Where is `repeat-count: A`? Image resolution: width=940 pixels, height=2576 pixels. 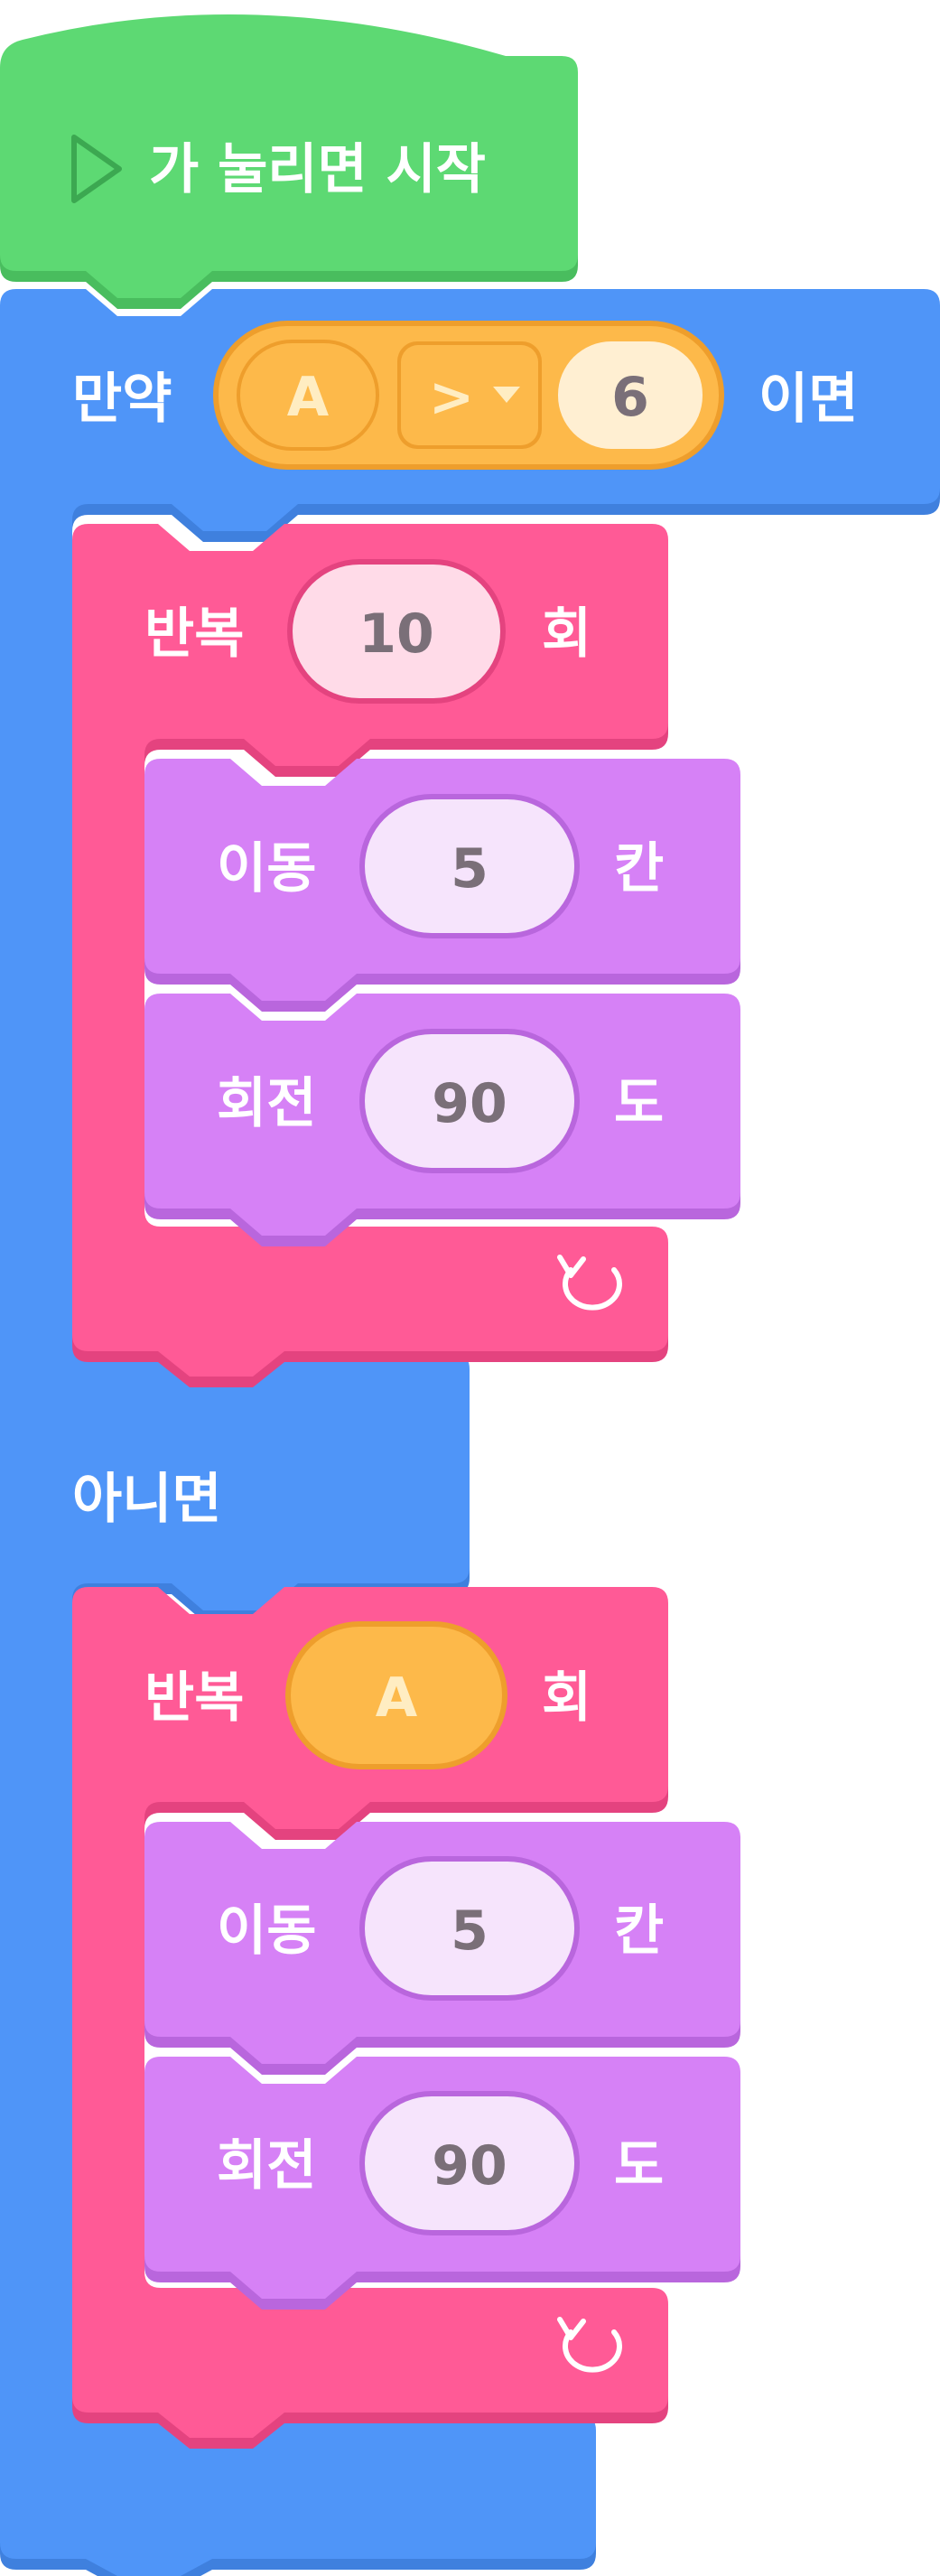 repeat-count: A is located at coordinates (397, 1698).